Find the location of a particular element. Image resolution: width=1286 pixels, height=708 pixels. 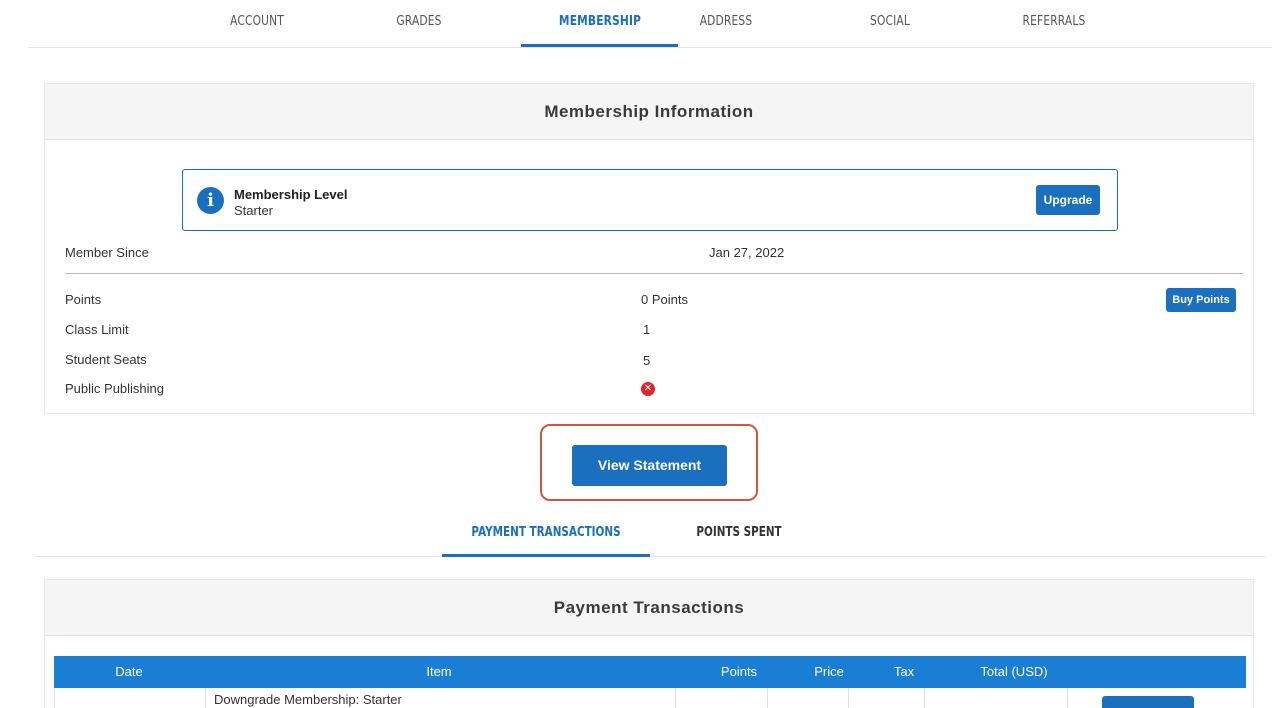

points-label: Points is located at coordinates (83, 299).